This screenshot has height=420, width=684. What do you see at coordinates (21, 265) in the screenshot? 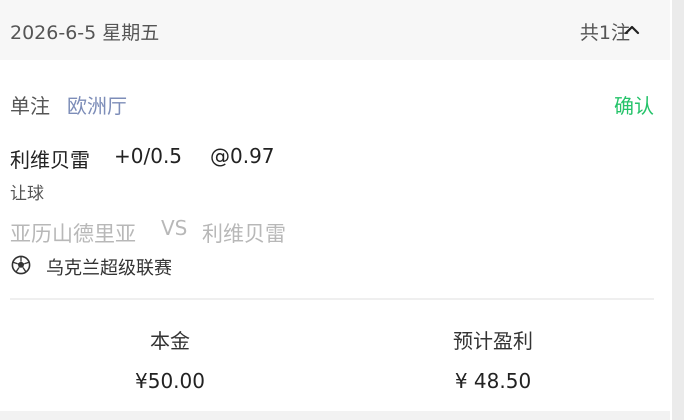
I see `soccer-ball-icon` at bounding box center [21, 265].